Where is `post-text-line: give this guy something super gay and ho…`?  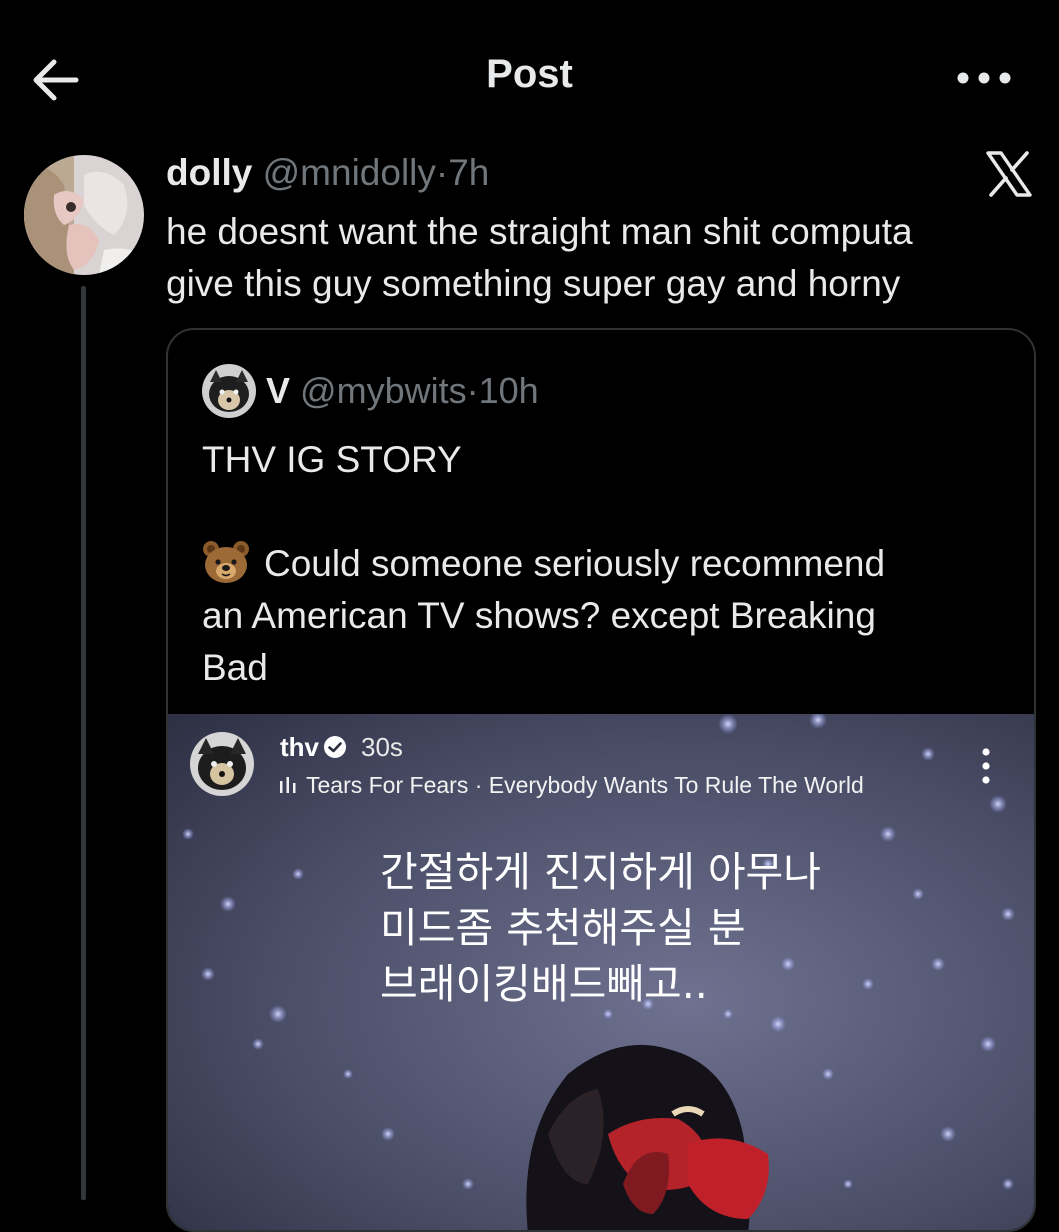
post-text-line: give this guy something super gay and ho… is located at coordinates (533, 283).